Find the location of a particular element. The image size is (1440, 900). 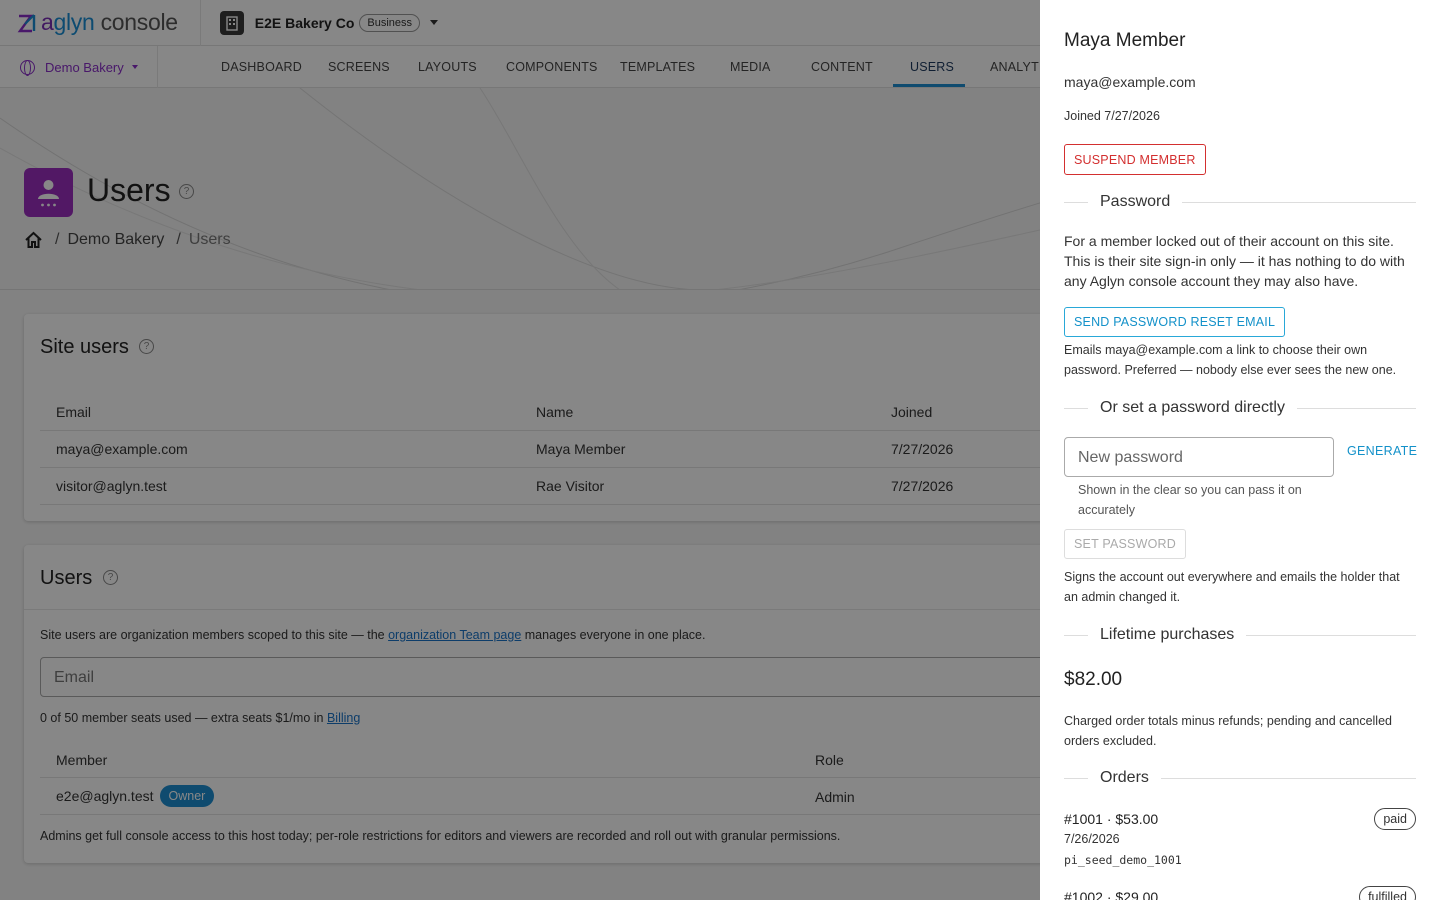

lifetime-heading: Lifetime purchases is located at coordinates (1167, 634).